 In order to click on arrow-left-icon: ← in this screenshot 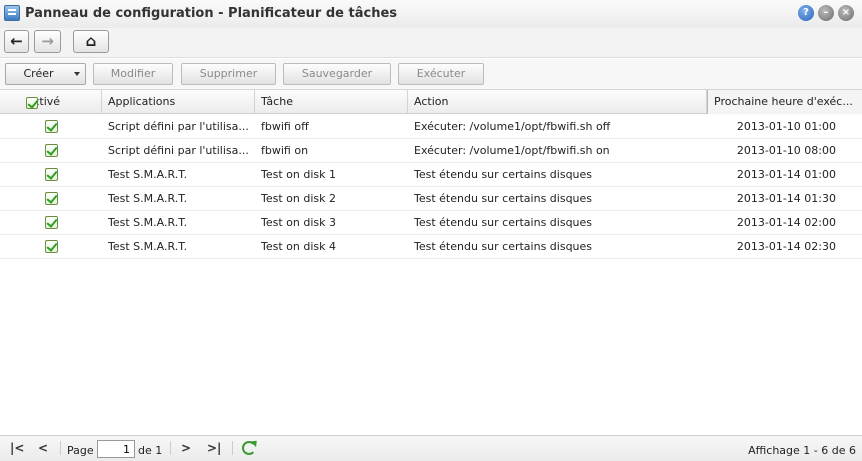, I will do `click(16, 41)`.